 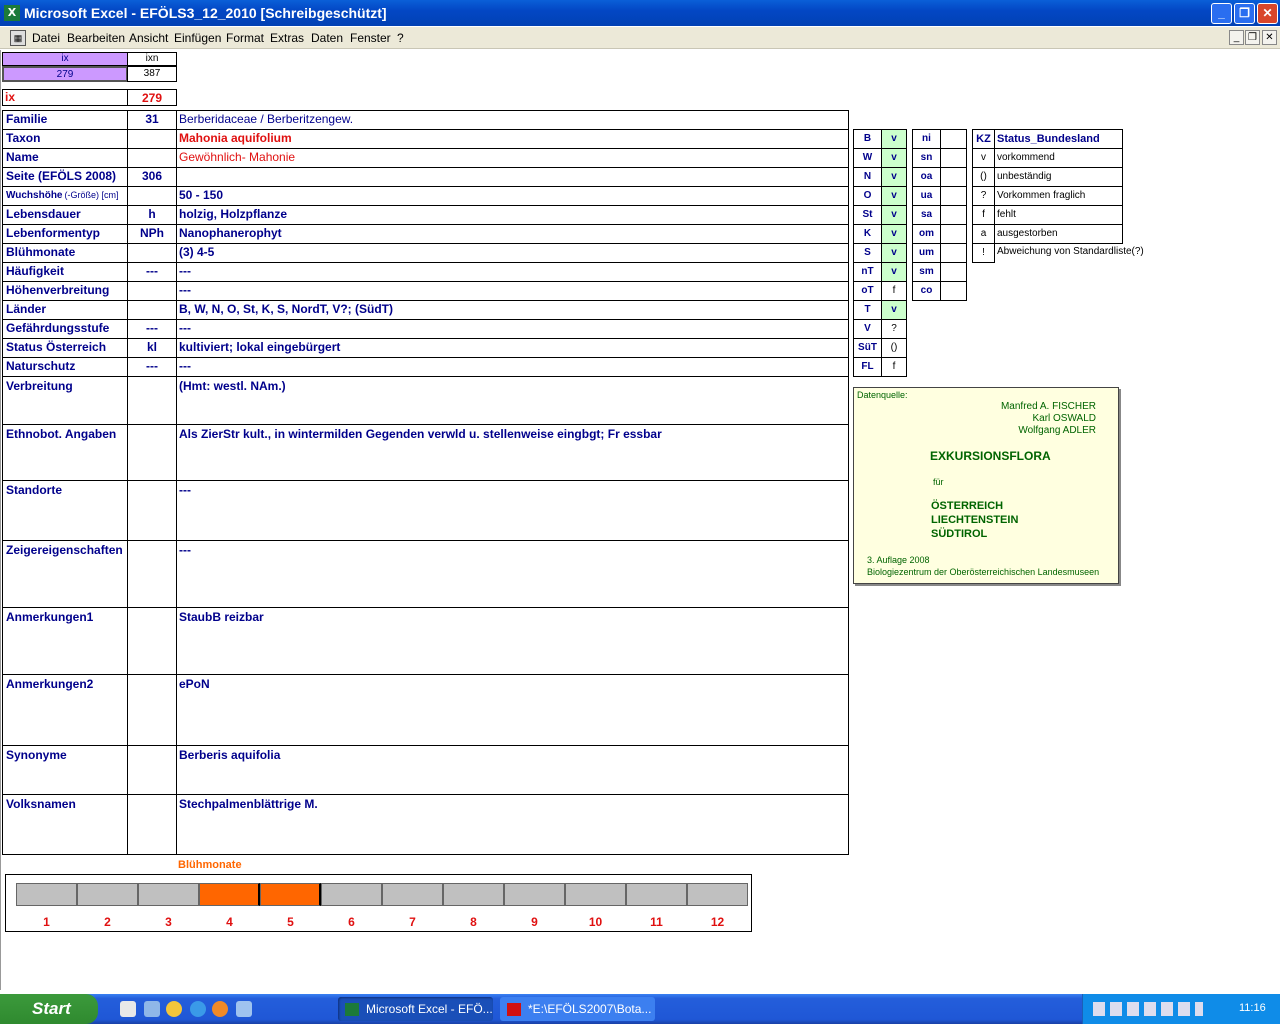 What do you see at coordinates (65, 253) in the screenshot?
I see `row-label: Blühmonate` at bounding box center [65, 253].